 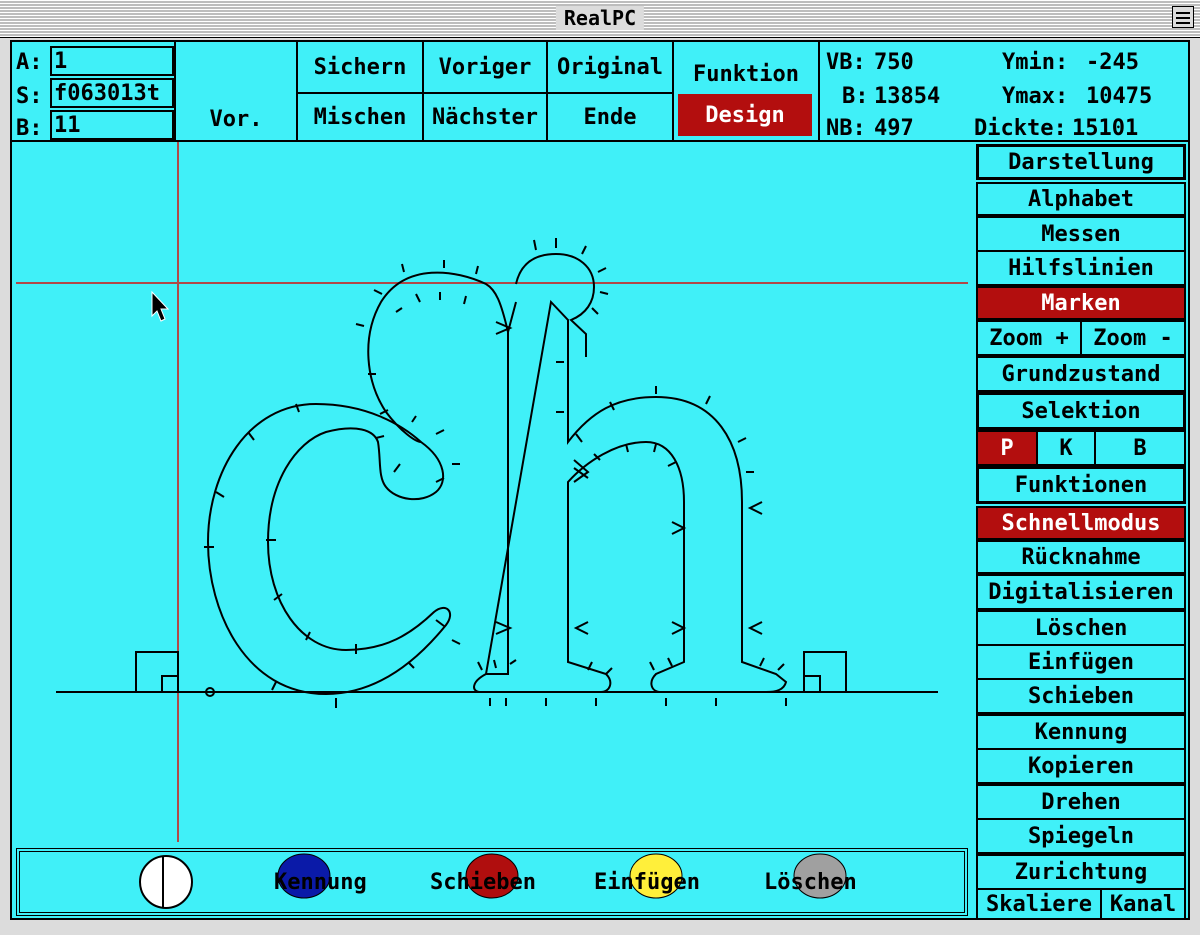 What do you see at coordinates (1066, 448) in the screenshot?
I see `selektion-k-button: K` at bounding box center [1066, 448].